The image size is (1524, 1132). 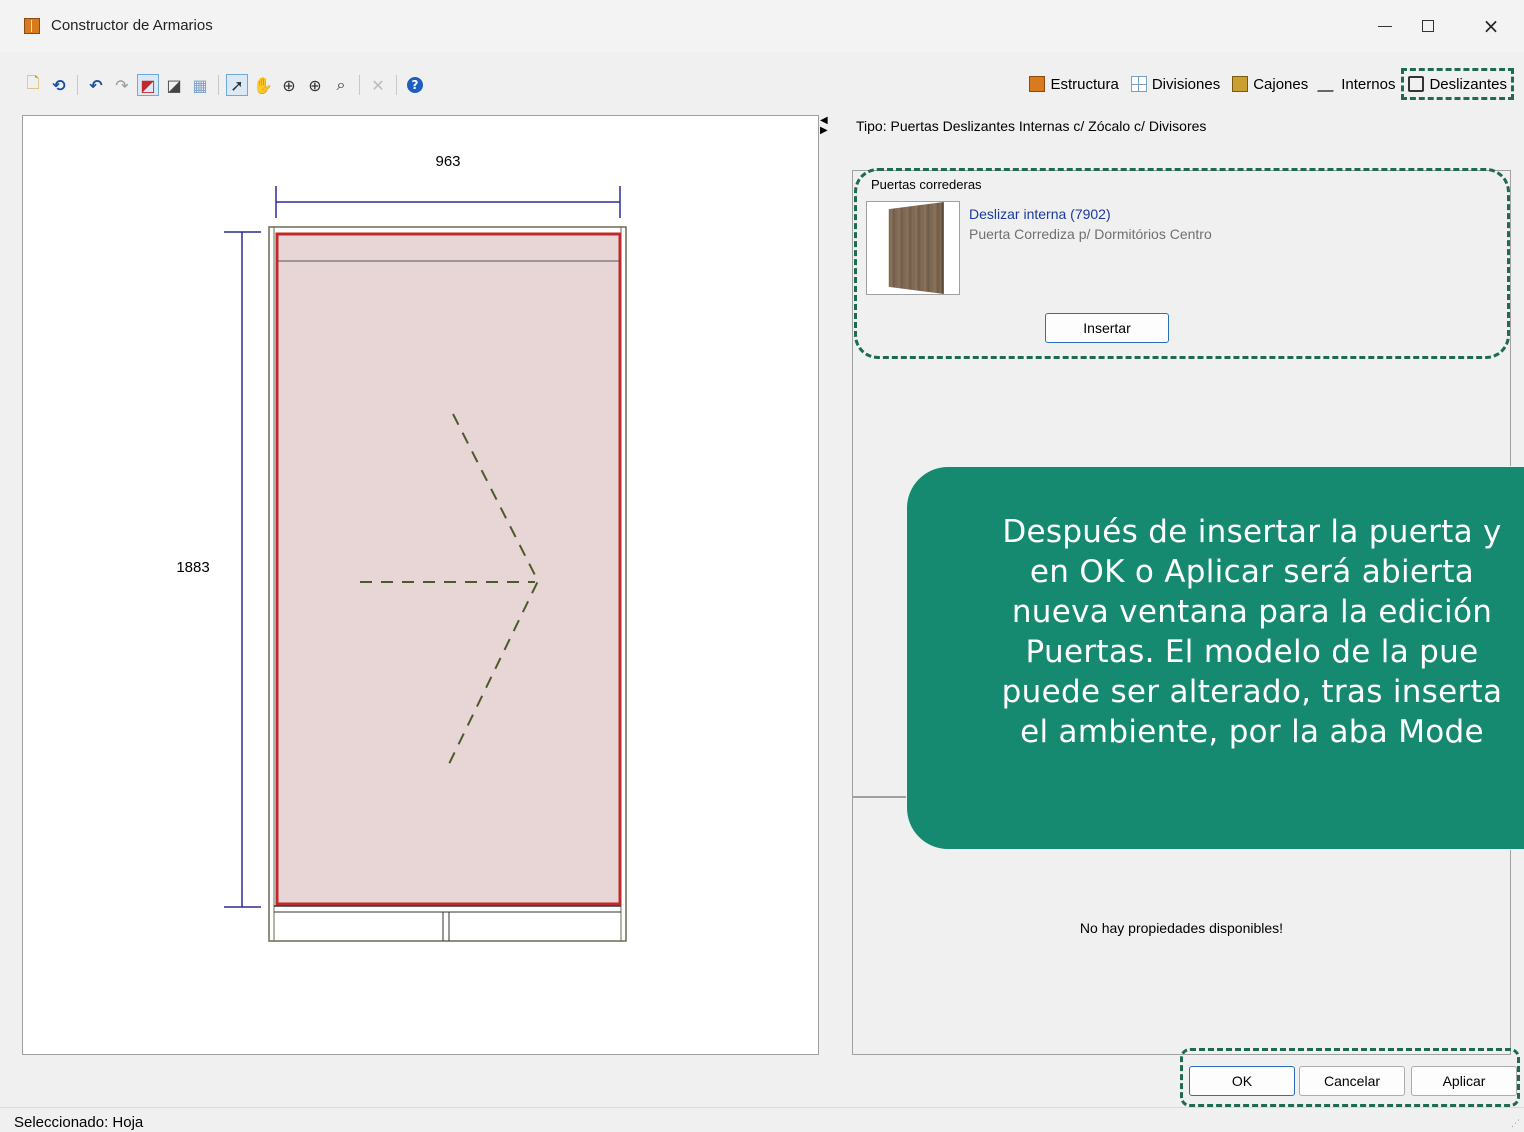 What do you see at coordinates (224, 85) in the screenshot?
I see `toolbar: 🗋 ⟲ ↶ ↷ ◩ ◪ ▦ ➚ ✋ ⊕ ⊕ ⌕ ✕ ?` at bounding box center [224, 85].